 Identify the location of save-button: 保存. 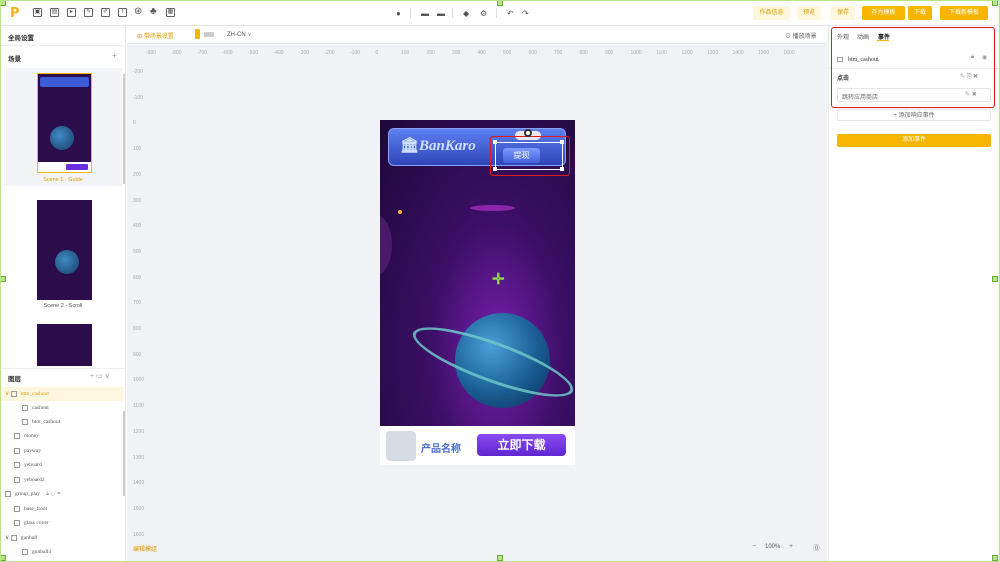
(843, 13).